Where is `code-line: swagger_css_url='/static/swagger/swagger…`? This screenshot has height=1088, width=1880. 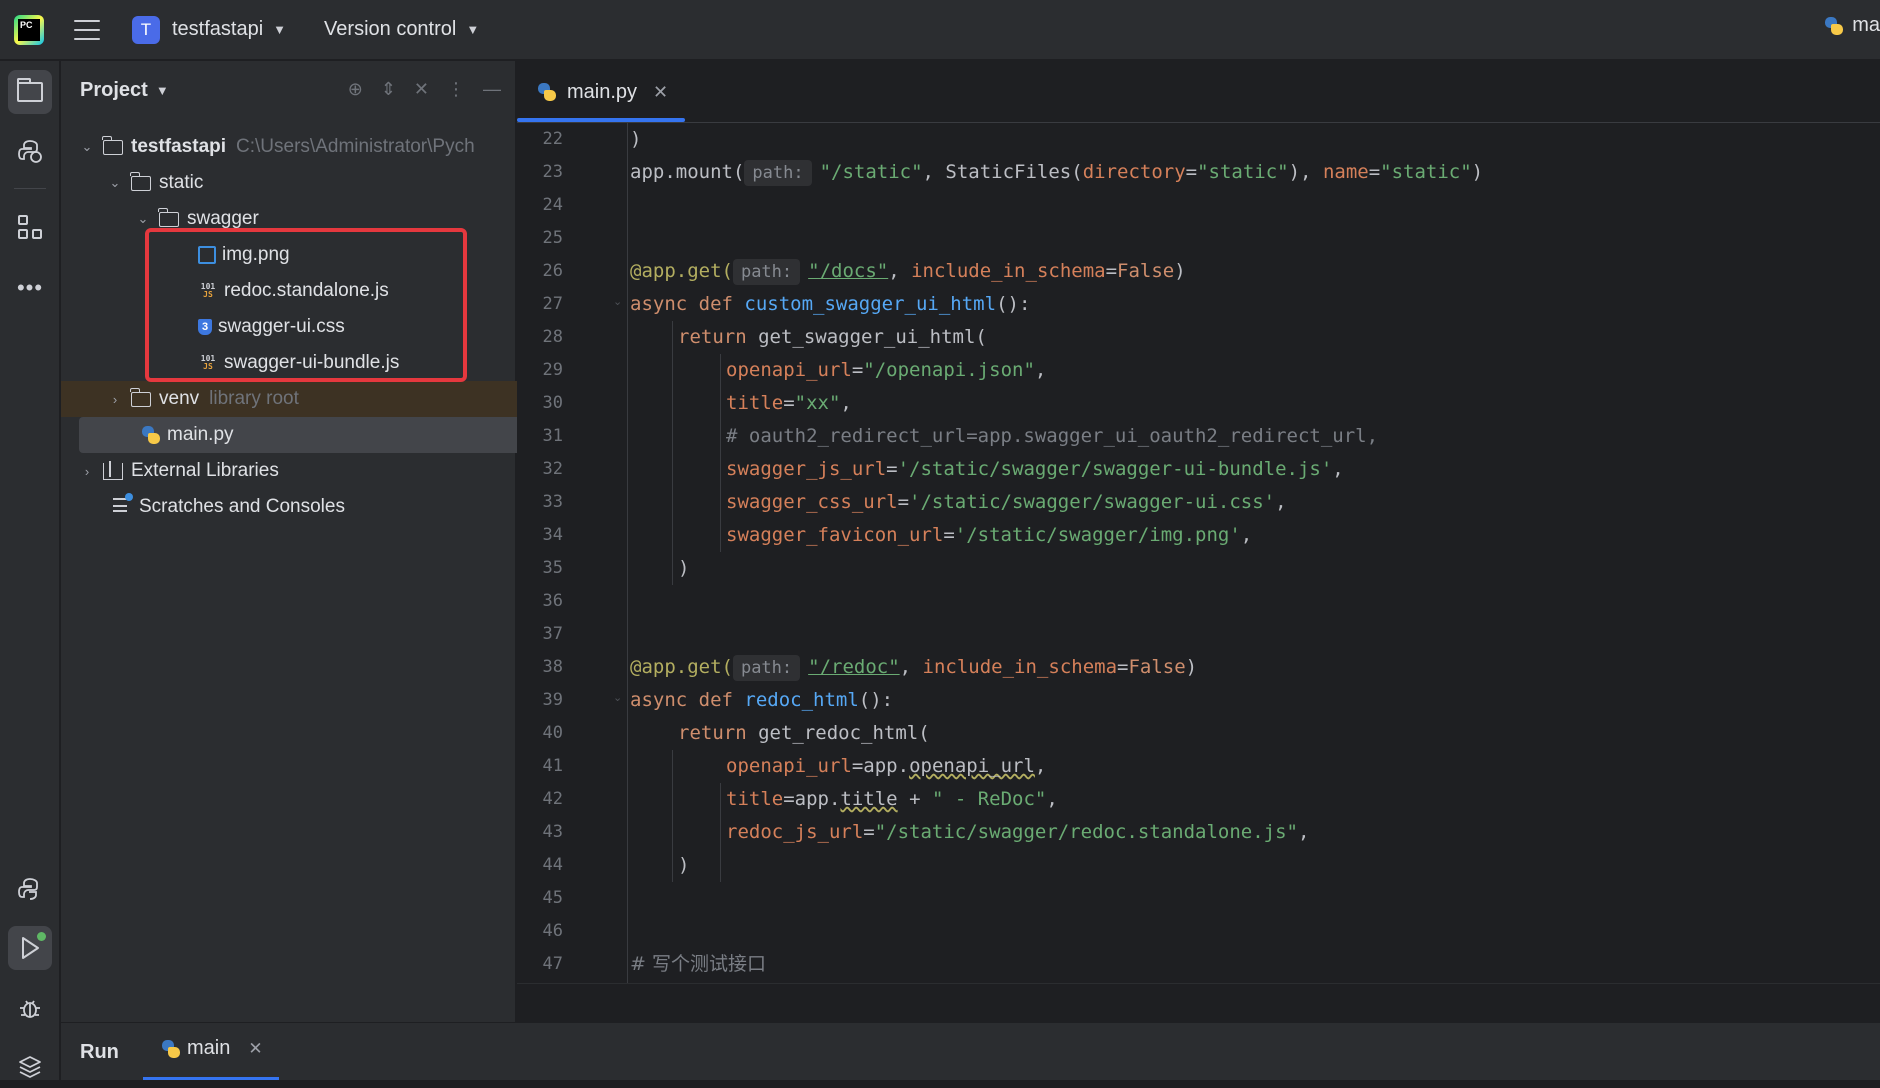 code-line: swagger_css_url='/static/swagger/swagger… is located at coordinates (1006, 502).